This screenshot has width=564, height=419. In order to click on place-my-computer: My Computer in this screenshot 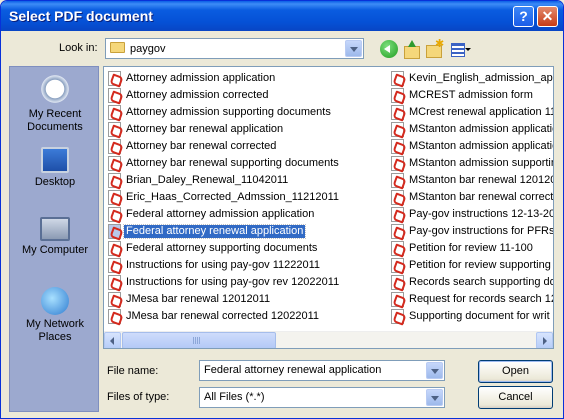, I will do `click(55, 237)`.